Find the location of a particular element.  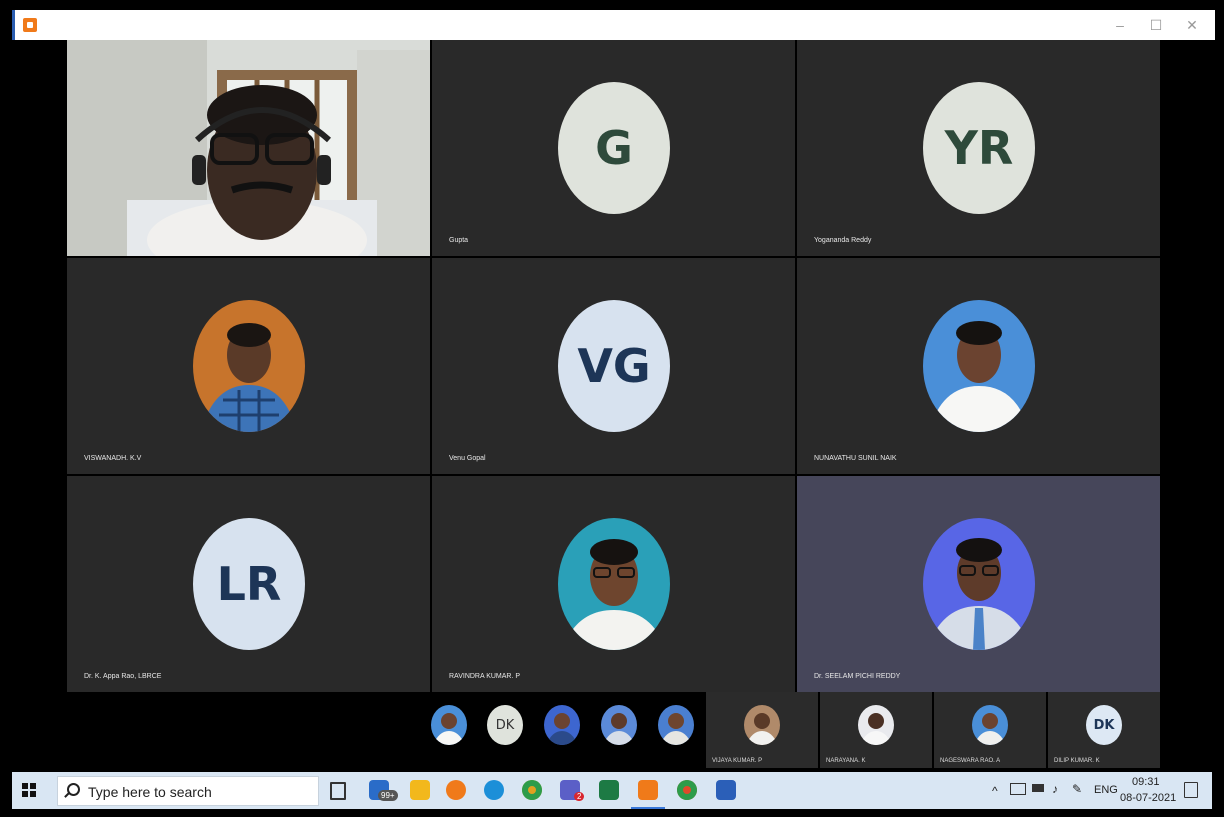

participant-avatar: YR is located at coordinates (979, 148).